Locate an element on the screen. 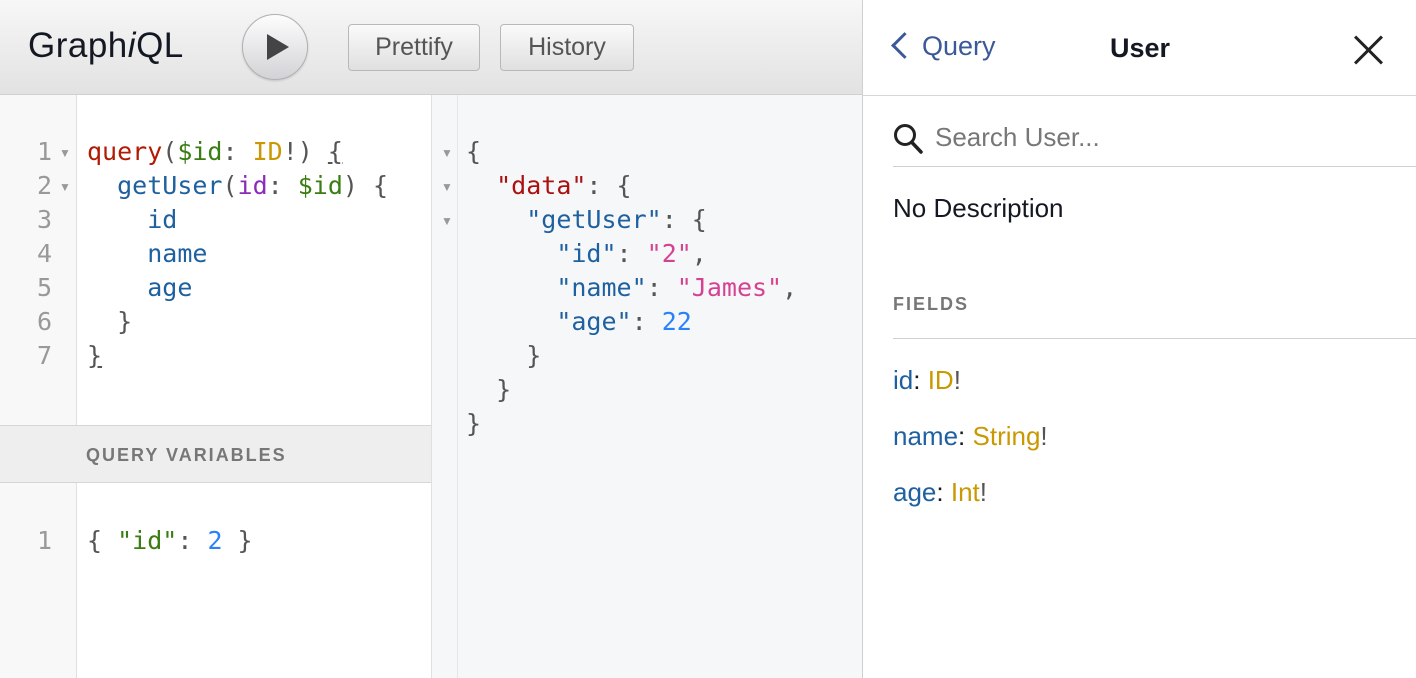 This screenshot has width=1416, height=678. graphiql-logo: GraphiQL is located at coordinates (106, 46).